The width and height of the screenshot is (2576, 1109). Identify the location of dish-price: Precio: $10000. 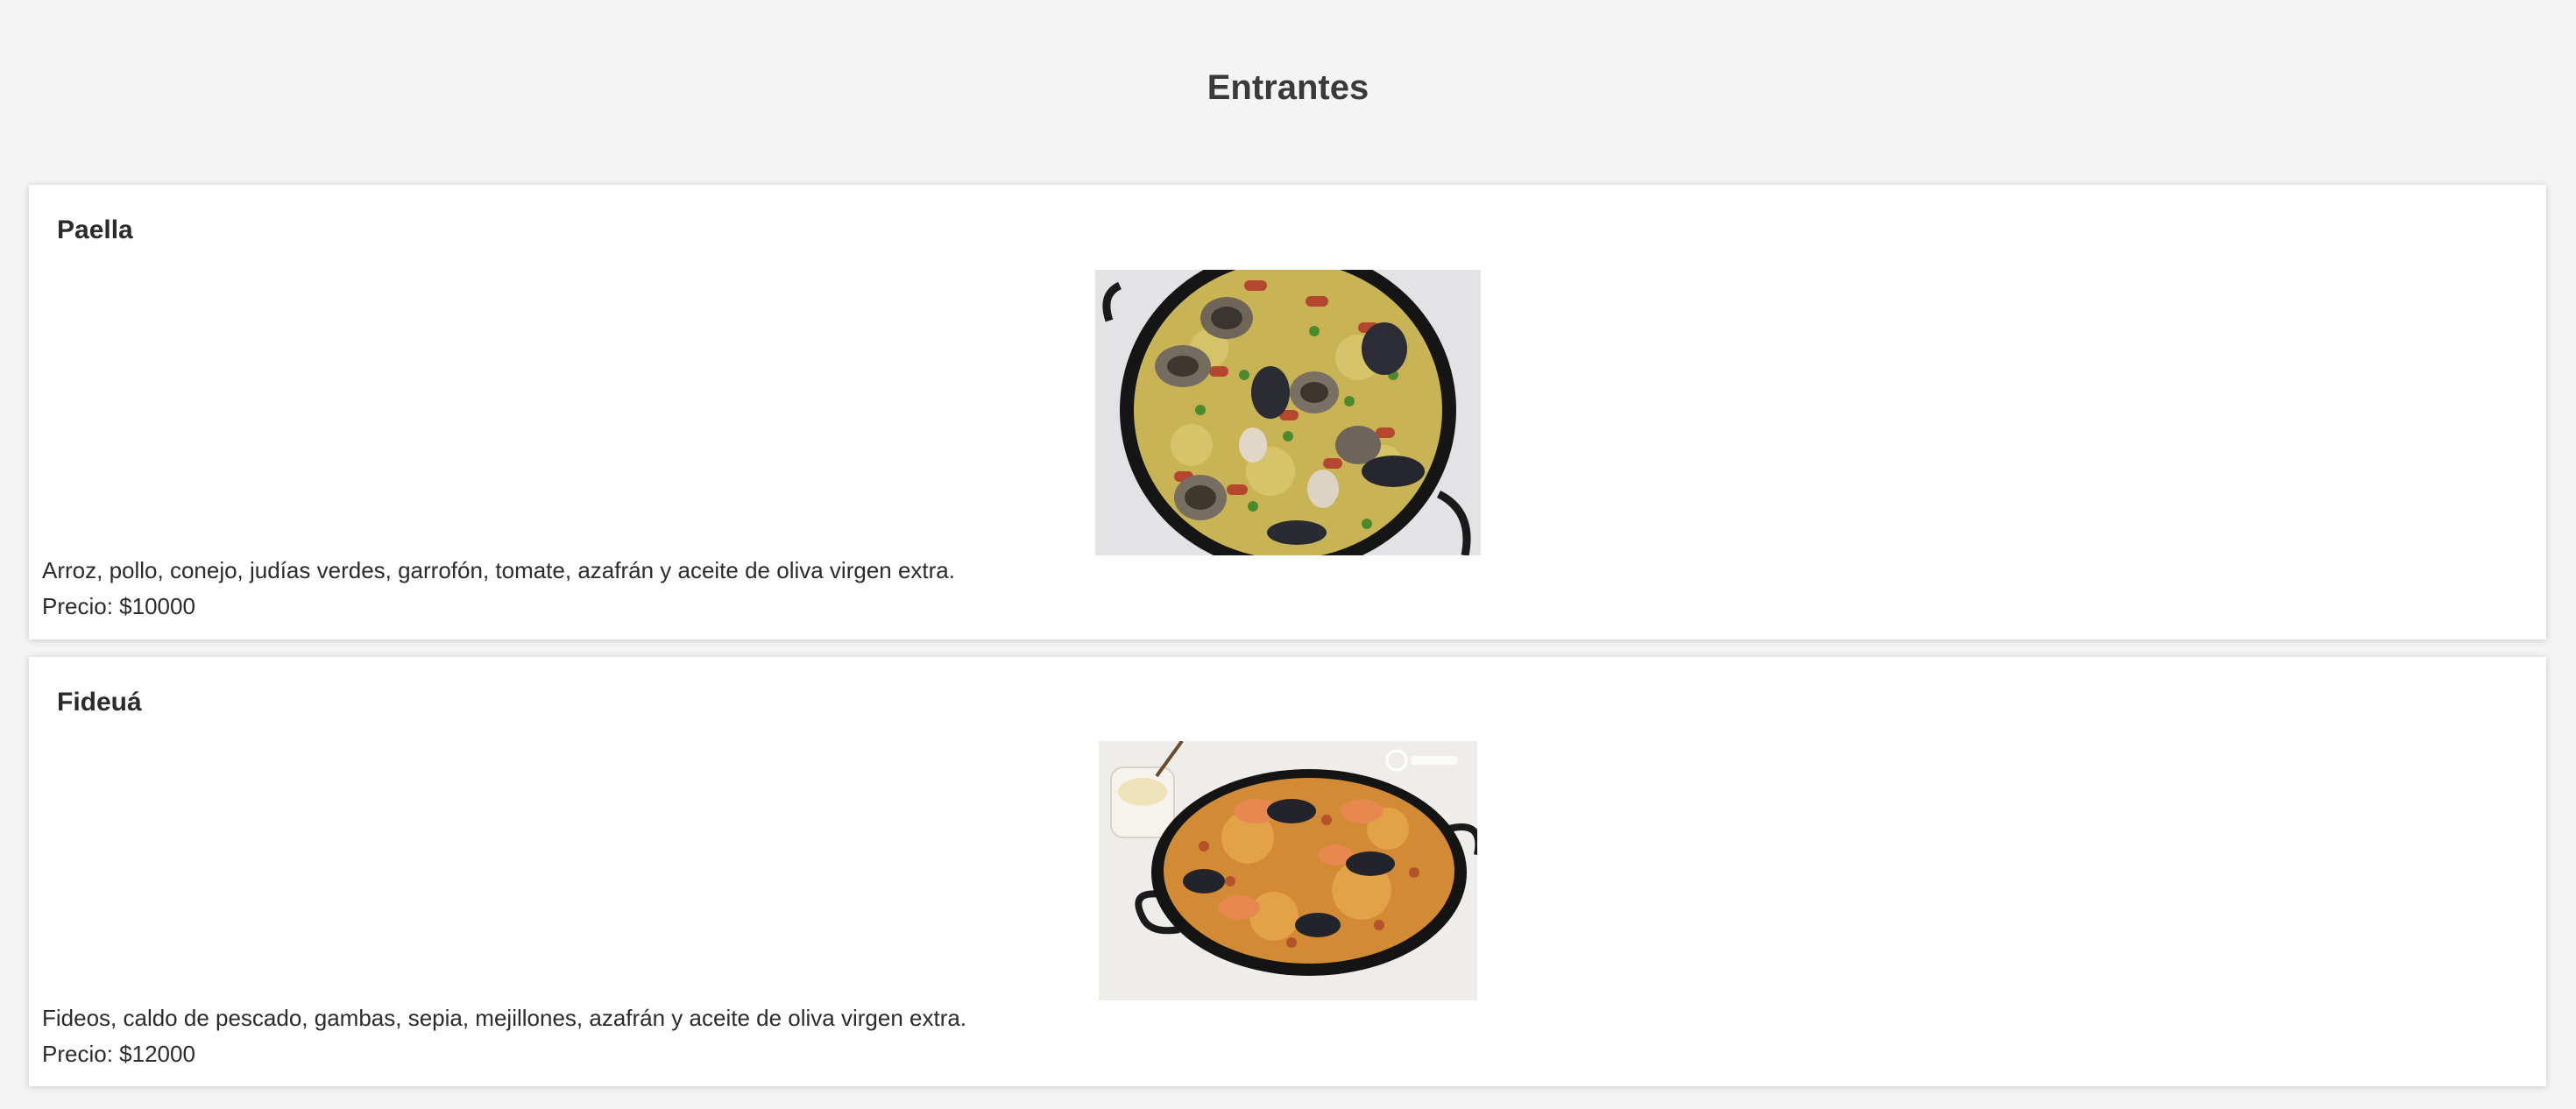
(118, 606).